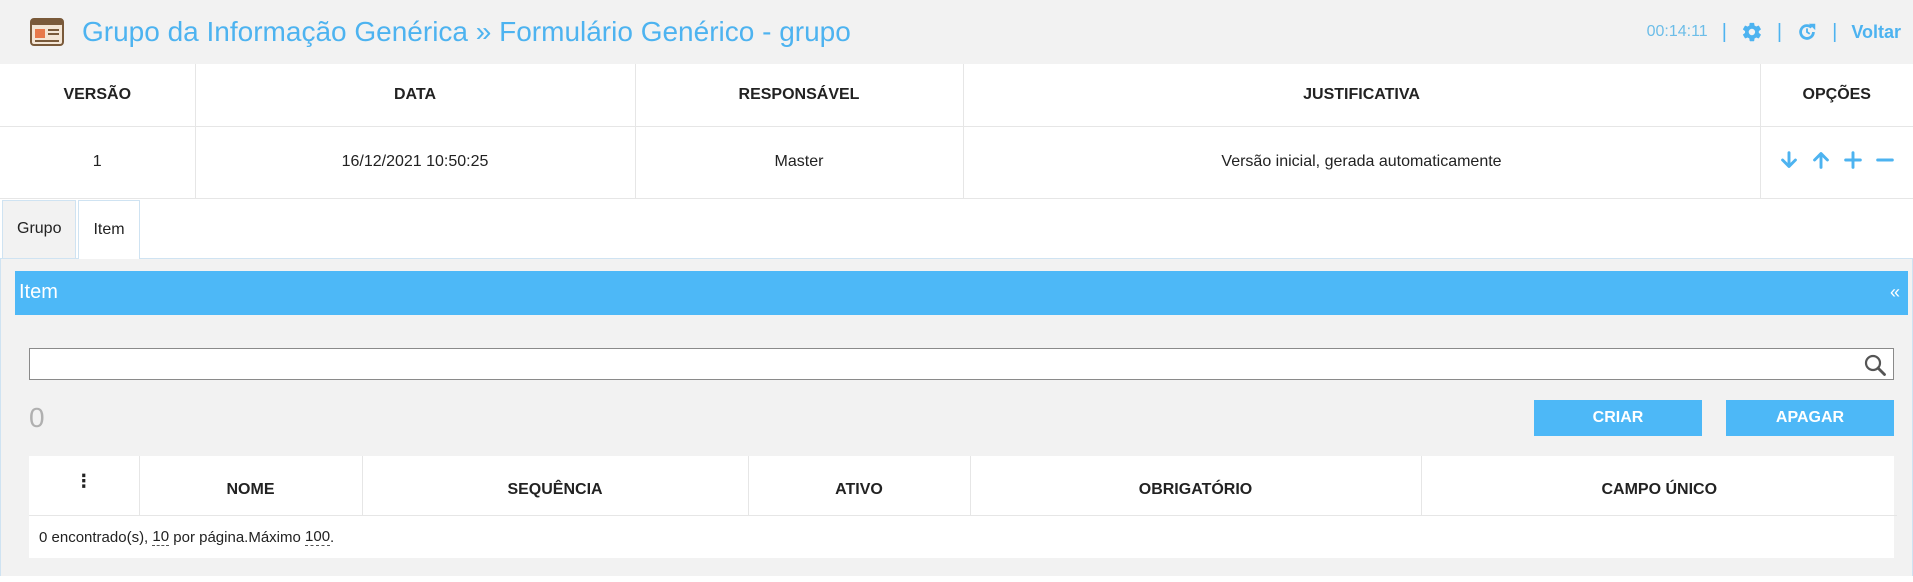 This screenshot has width=1913, height=582. I want to click on tab-item: Item, so click(109, 229).